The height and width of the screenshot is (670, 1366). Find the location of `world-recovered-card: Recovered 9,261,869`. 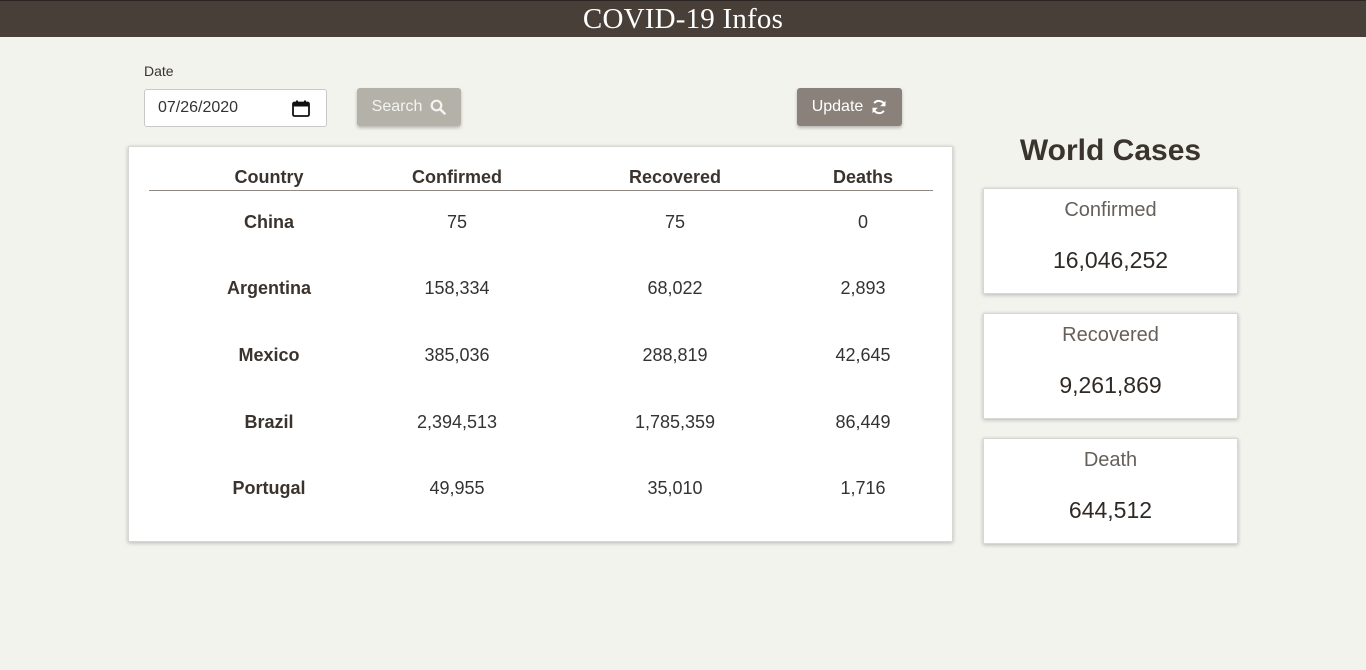

world-recovered-card: Recovered 9,261,869 is located at coordinates (1110, 366).